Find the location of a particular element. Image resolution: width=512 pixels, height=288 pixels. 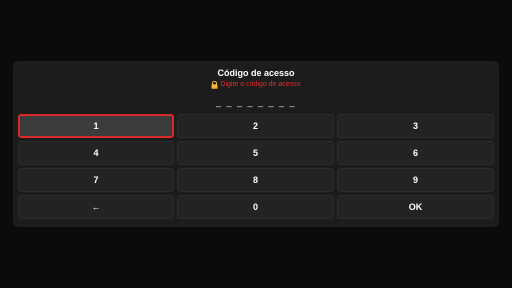

key-2: 2 is located at coordinates (255, 126).